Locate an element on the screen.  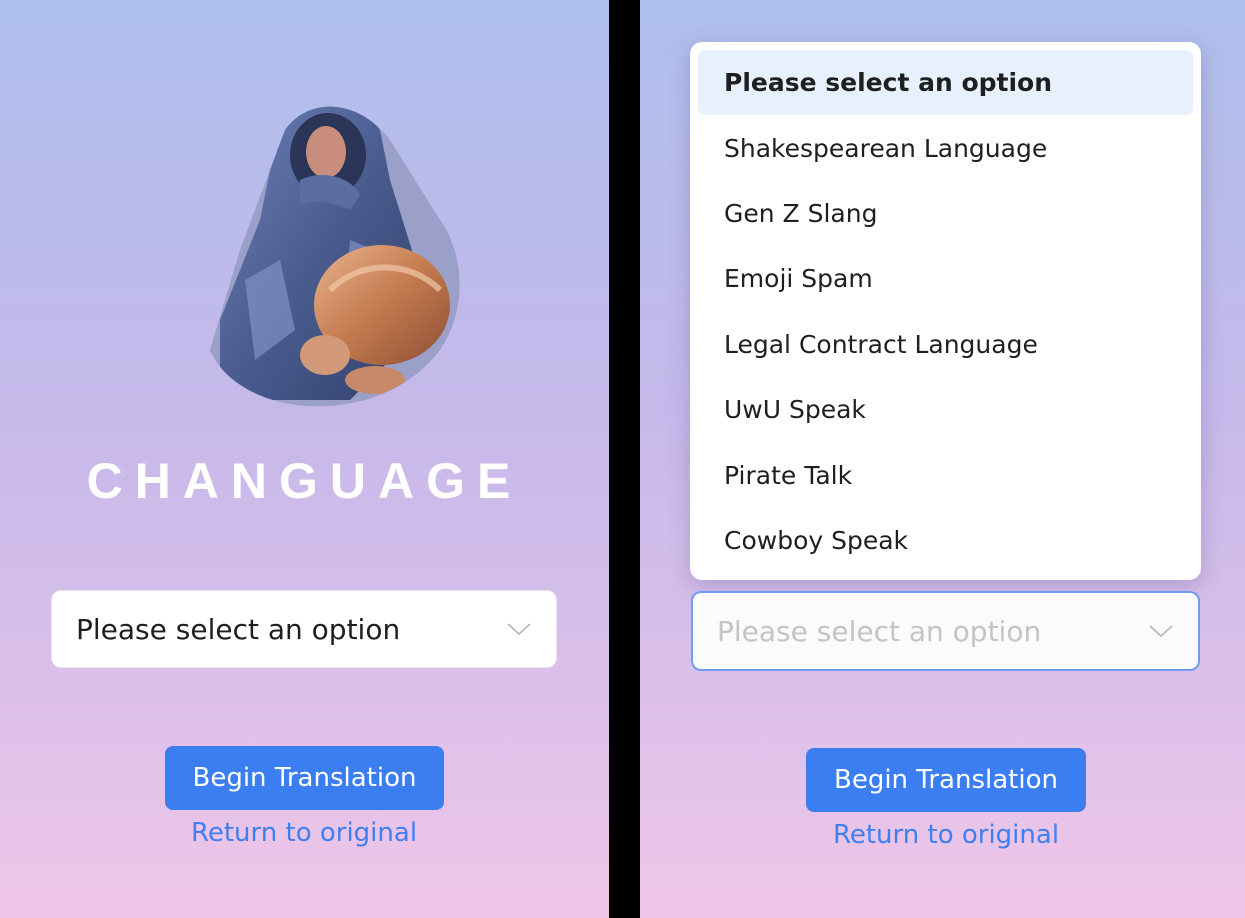
dropdown-option: Cowboy Speak is located at coordinates (945, 540).